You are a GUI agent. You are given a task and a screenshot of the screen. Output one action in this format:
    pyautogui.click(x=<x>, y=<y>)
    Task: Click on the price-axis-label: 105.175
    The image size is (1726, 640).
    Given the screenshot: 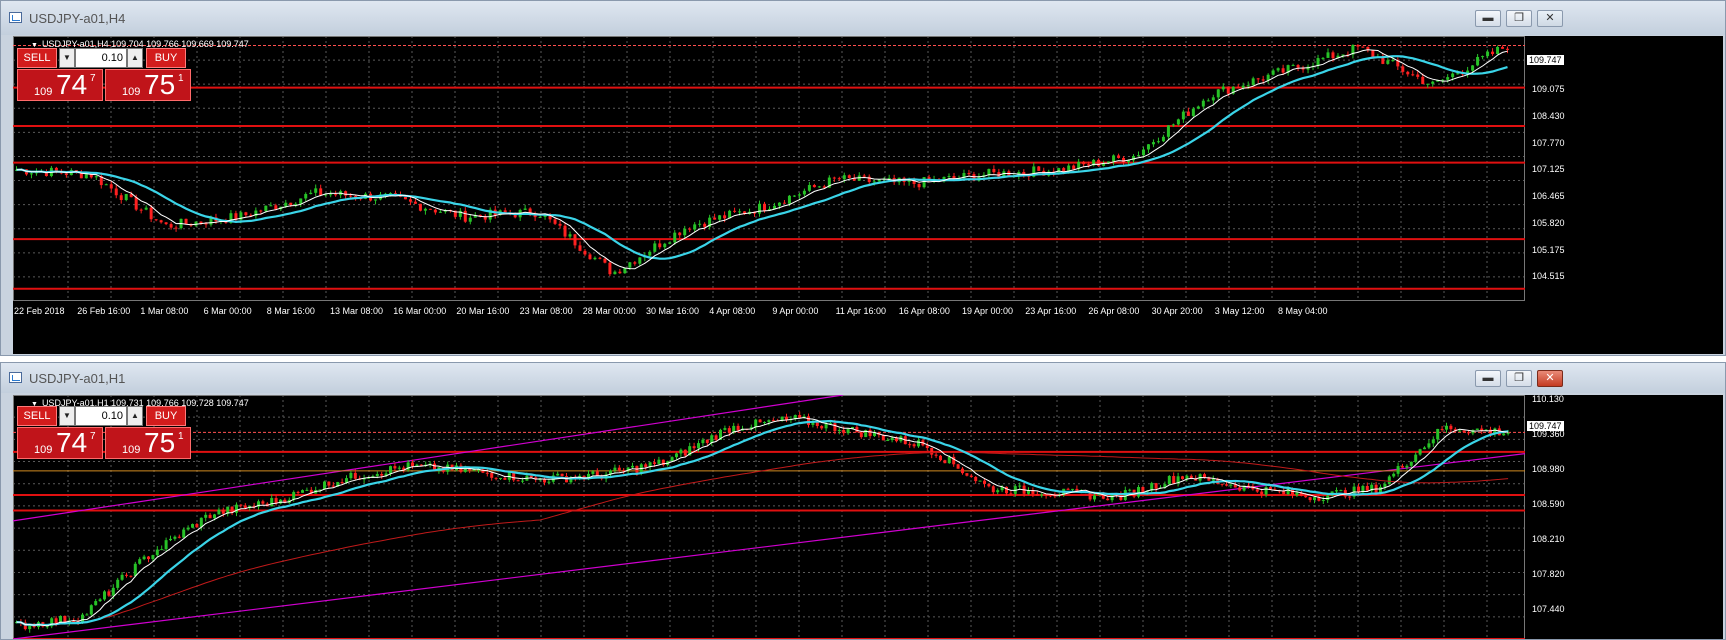 What is the action you would take?
    pyautogui.click(x=1548, y=249)
    